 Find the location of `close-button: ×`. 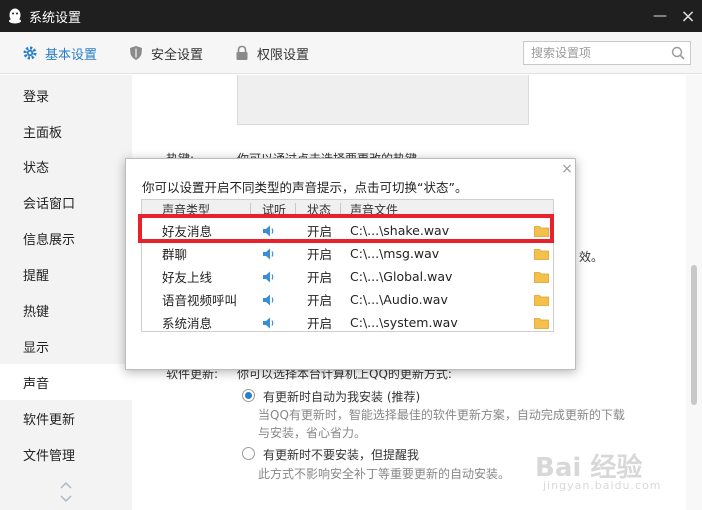

close-button: × is located at coordinates (687, 16).